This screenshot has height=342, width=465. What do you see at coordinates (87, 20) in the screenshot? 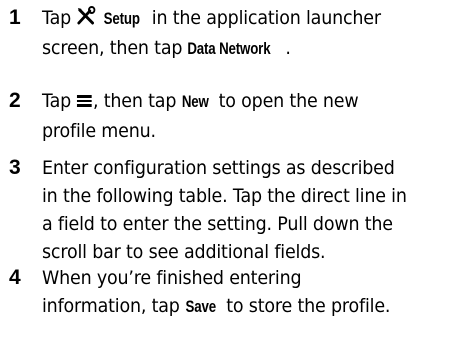
I see `setup-tools-icon` at bounding box center [87, 20].